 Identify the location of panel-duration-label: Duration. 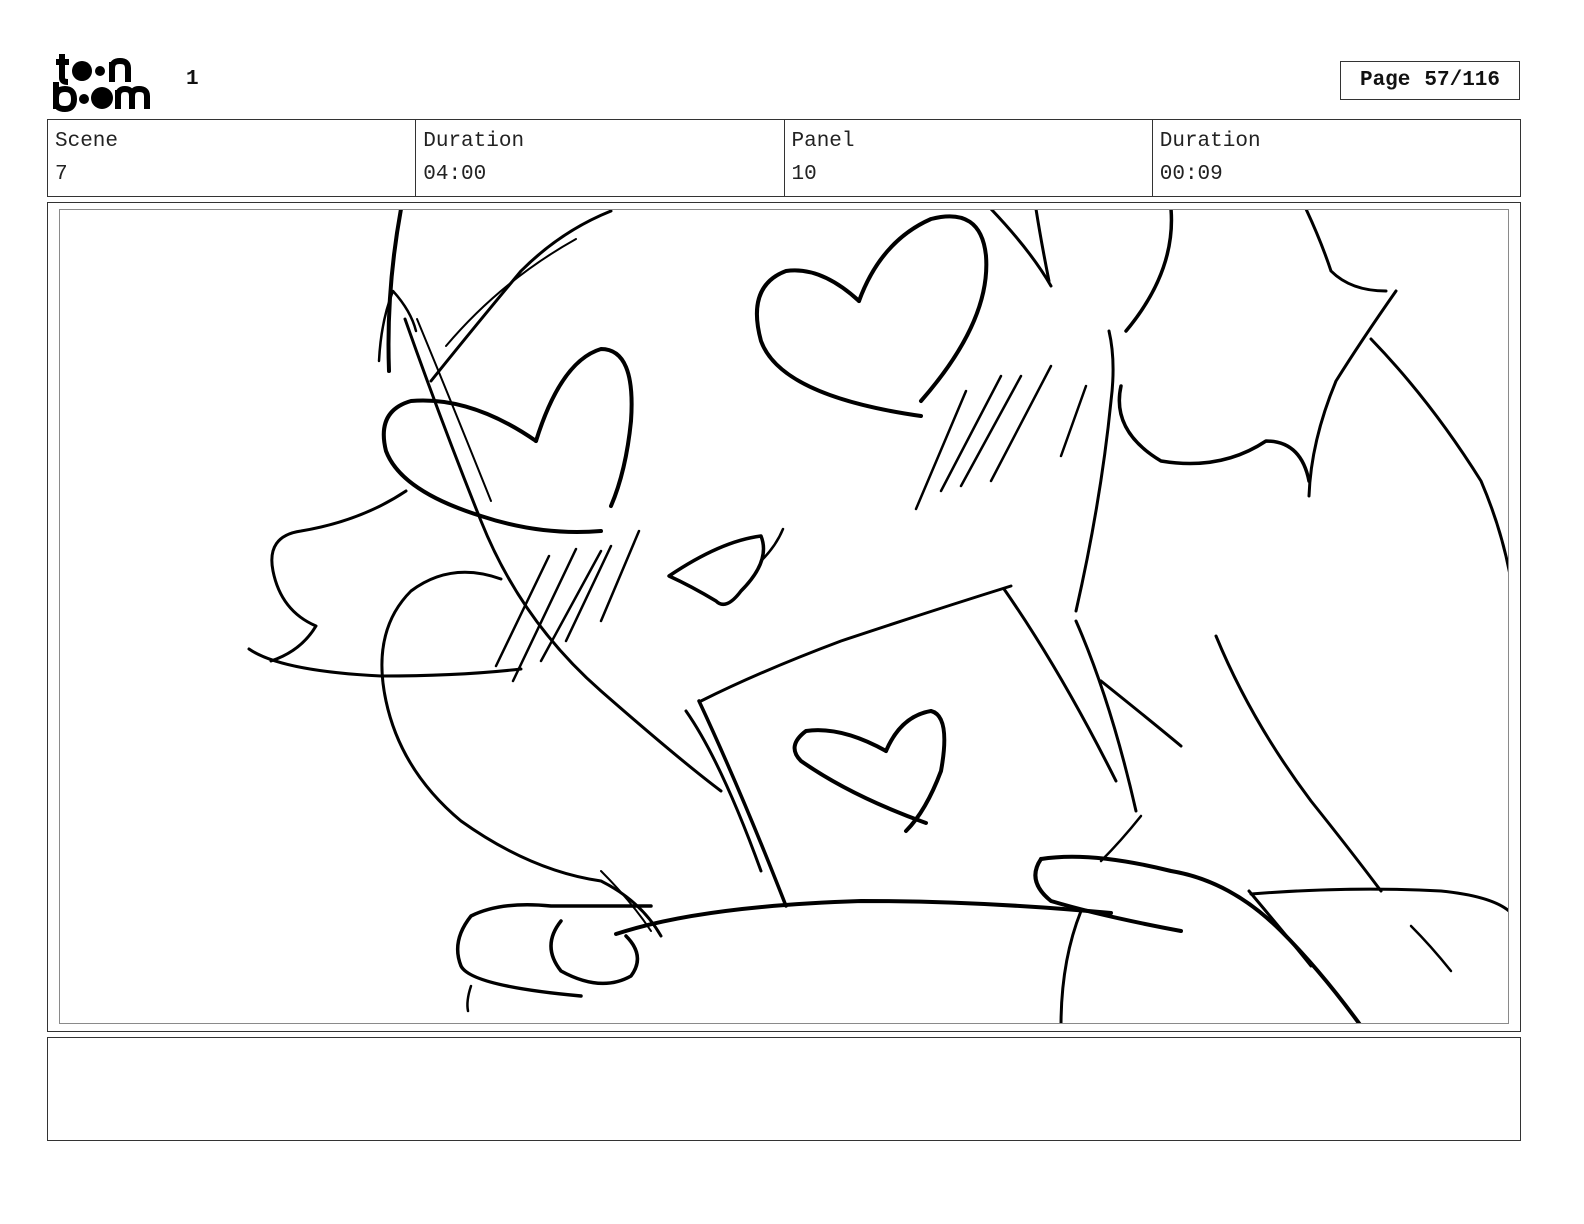
(1210, 141).